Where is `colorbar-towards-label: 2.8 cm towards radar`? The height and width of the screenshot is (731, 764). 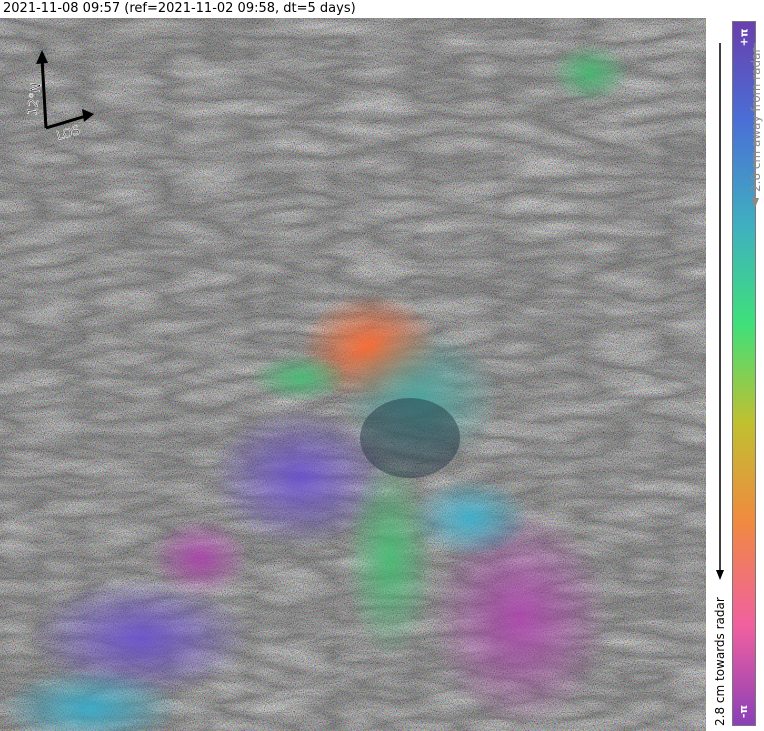
colorbar-towards-label: 2.8 cm towards radar is located at coordinates (720, 661).